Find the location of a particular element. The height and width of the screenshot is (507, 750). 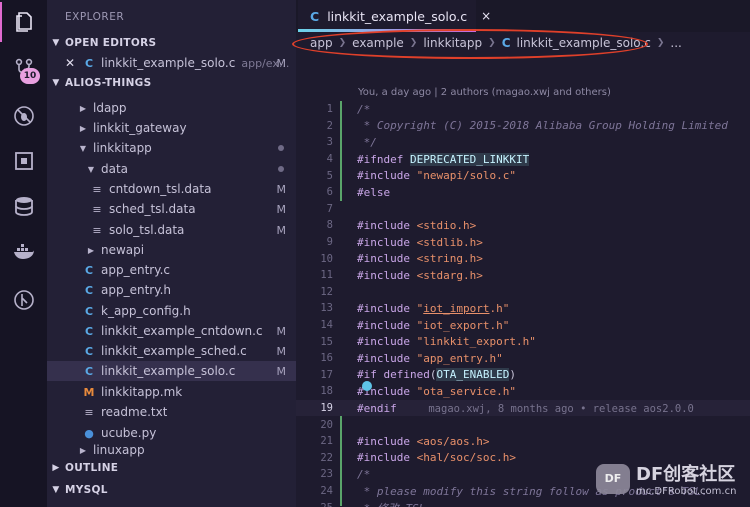

debug-icon is located at coordinates (23, 116).